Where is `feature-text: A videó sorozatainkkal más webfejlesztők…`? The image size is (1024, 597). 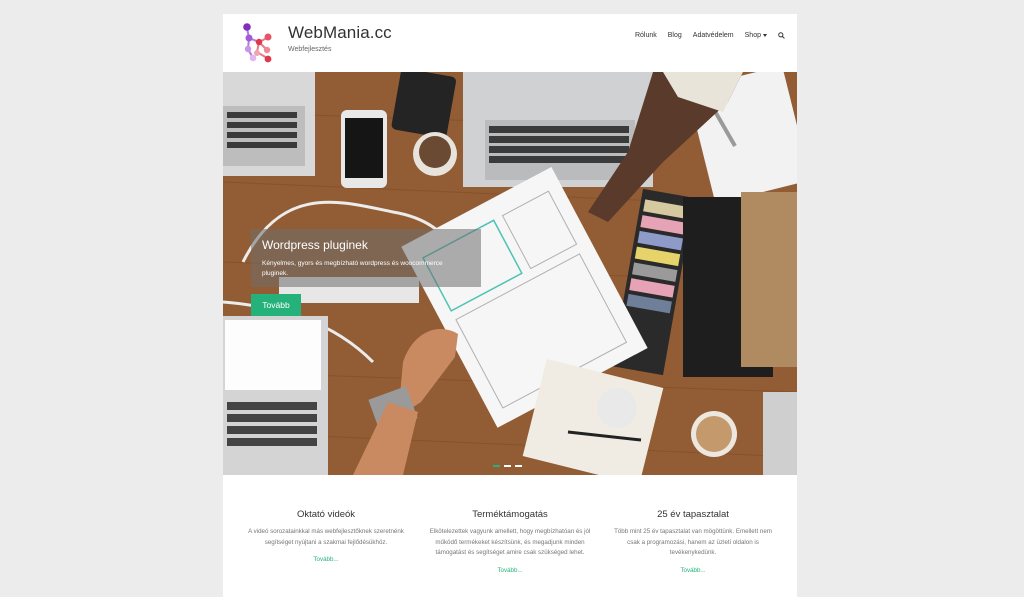 feature-text: A videó sorozatainkkal más webfejlesztők… is located at coordinates (326, 537).